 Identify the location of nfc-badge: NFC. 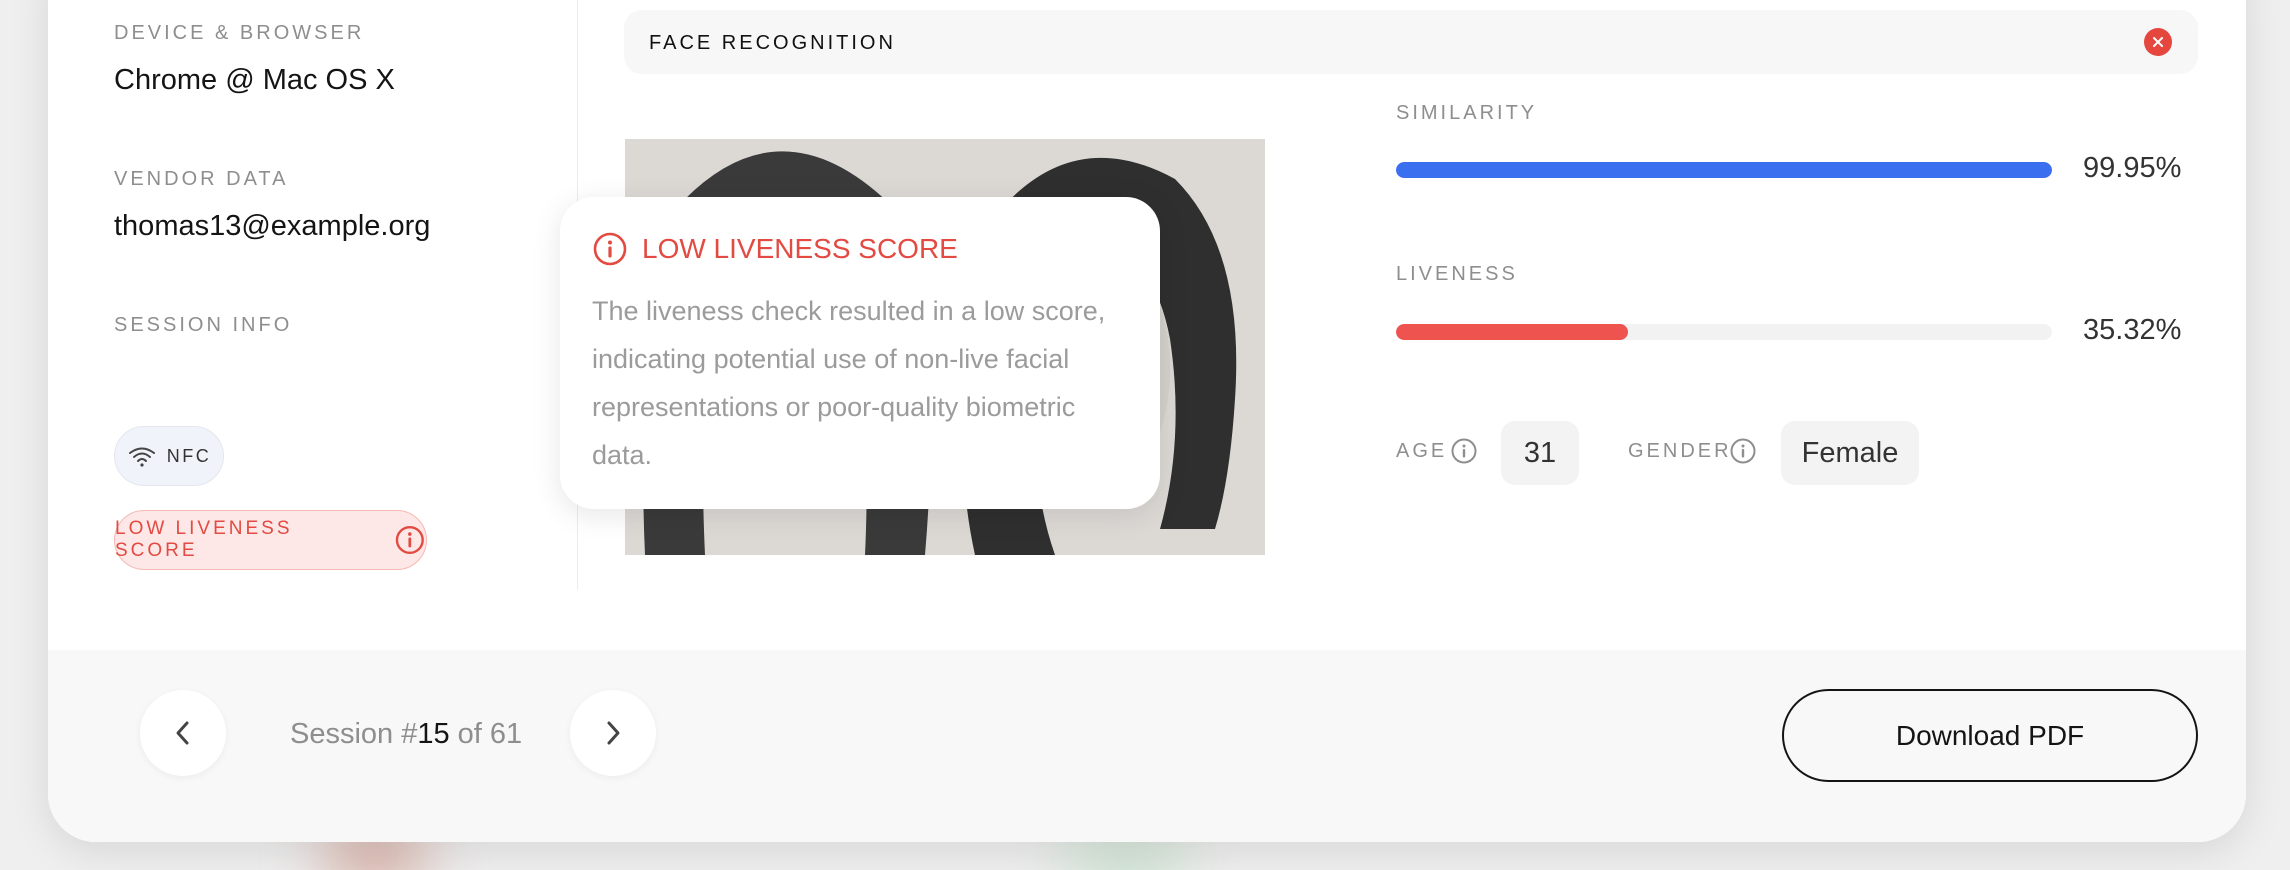
(169, 456).